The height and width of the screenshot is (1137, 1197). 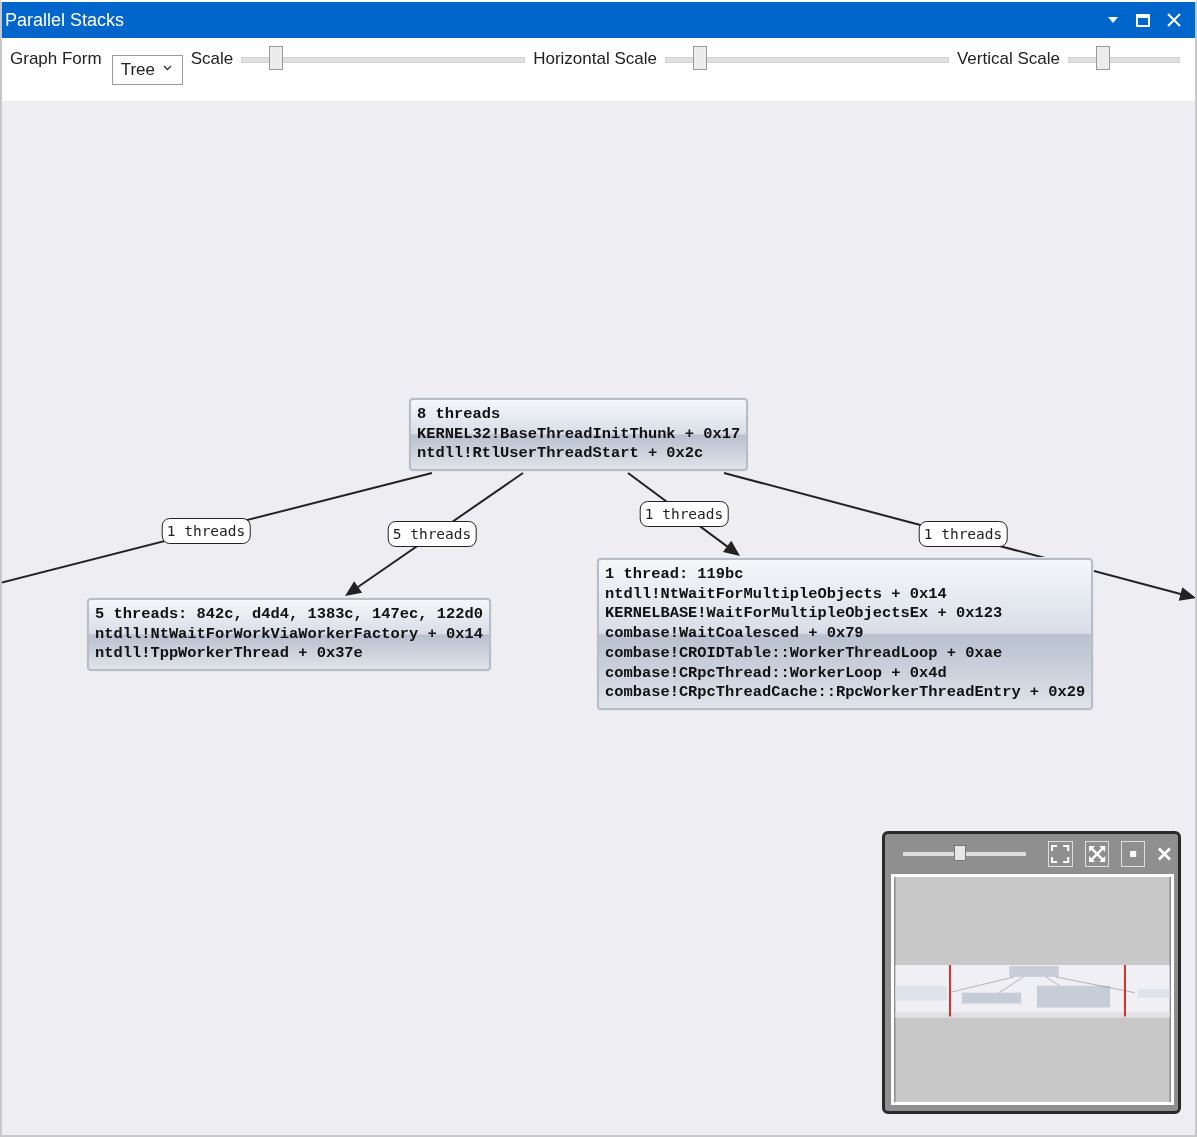 I want to click on stack-frame: ntdll!NtWaitForWorkViaWorkerFactory + 0x14, so click(x=289, y=634).